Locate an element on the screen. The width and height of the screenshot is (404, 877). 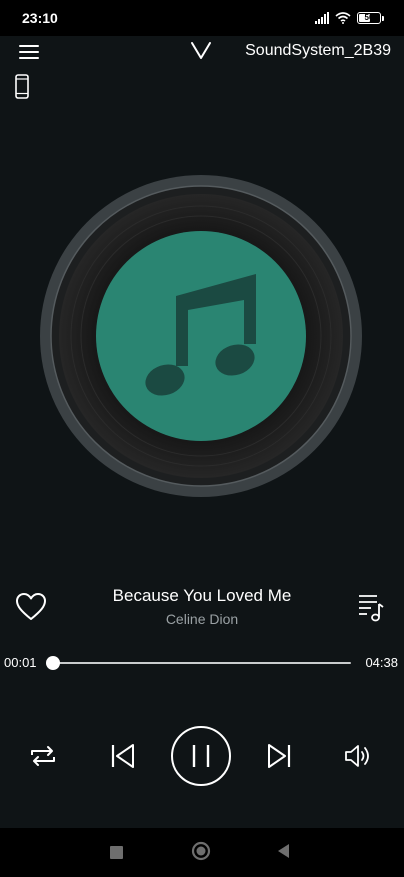
previous-track-button is located at coordinates (123, 756).